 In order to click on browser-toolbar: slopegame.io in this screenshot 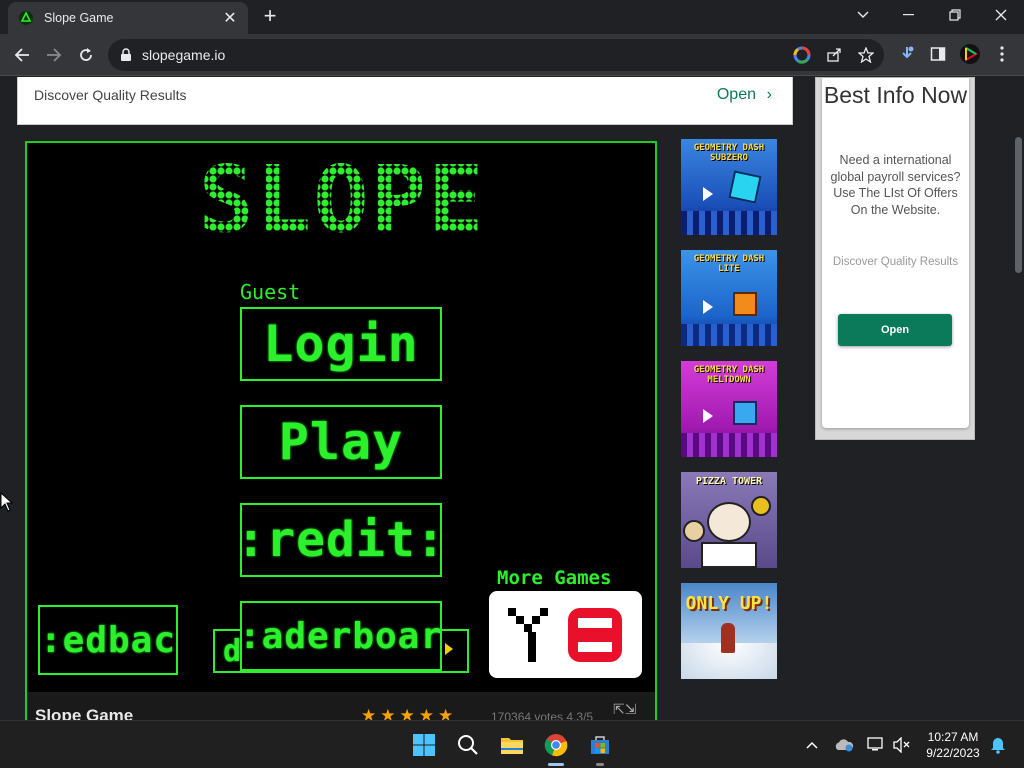, I will do `click(512, 55)`.